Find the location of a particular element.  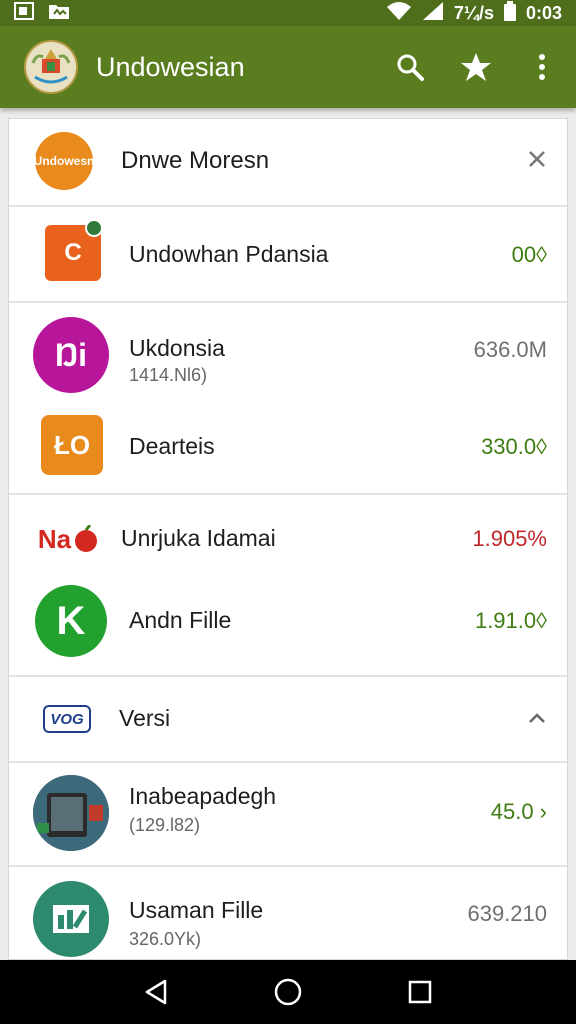

header-title: Dnwe Moresn is located at coordinates (195, 160).